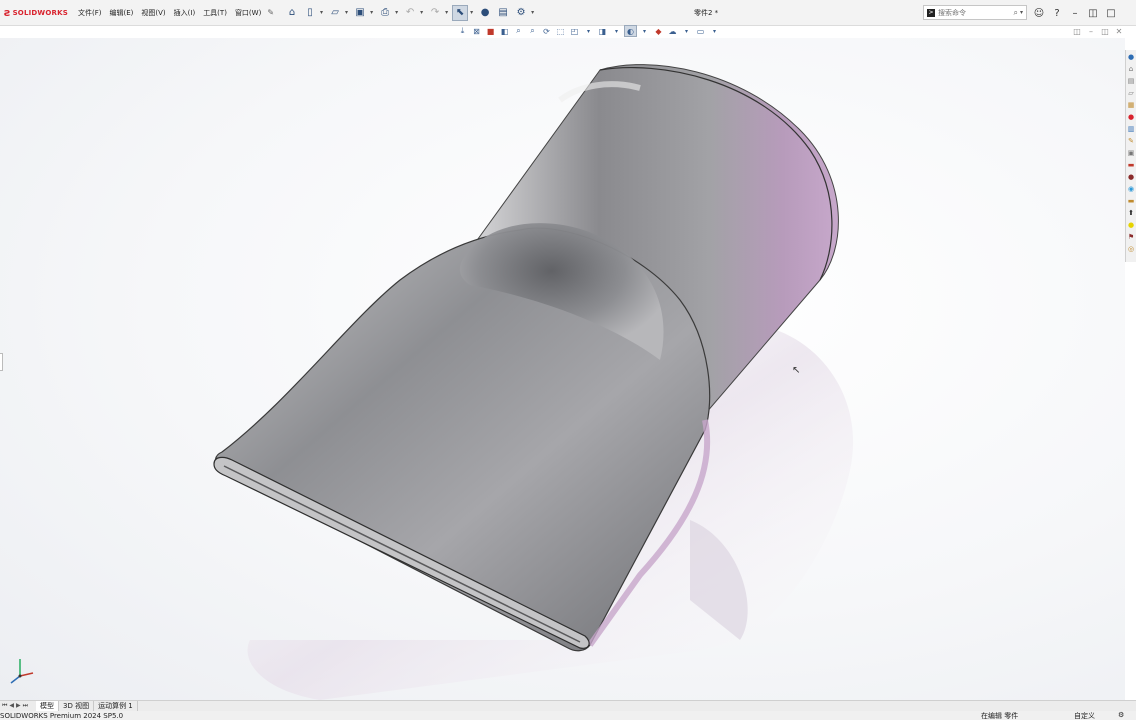 The width and height of the screenshot is (1136, 720). I want to click on scene-icon: ☁, so click(672, 31).